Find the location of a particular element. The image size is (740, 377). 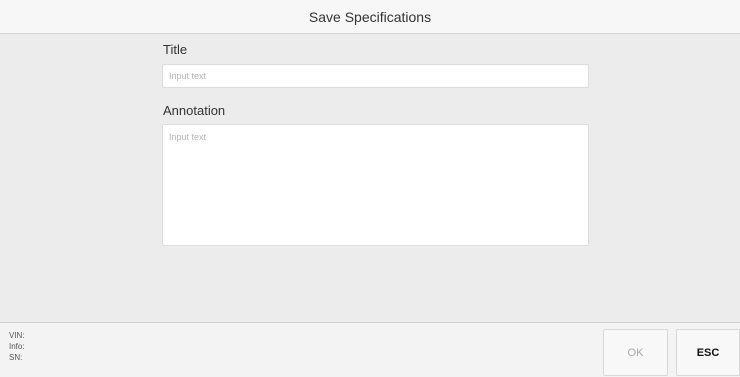

vehicle-info: VIN: Info: SN: is located at coordinates (17, 346).